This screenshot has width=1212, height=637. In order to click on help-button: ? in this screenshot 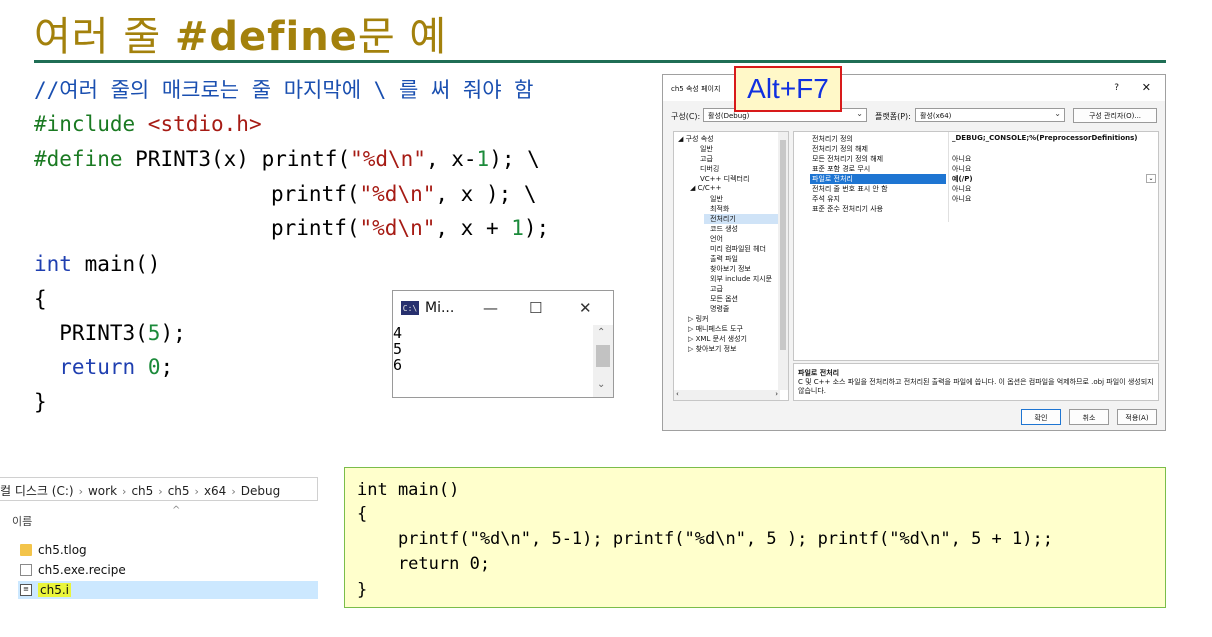, I will do `click(1116, 88)`.